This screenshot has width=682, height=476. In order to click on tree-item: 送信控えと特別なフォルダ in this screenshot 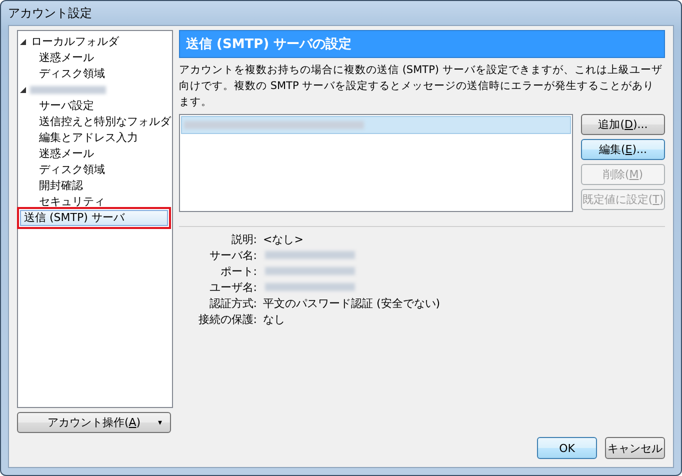, I will do `click(105, 122)`.